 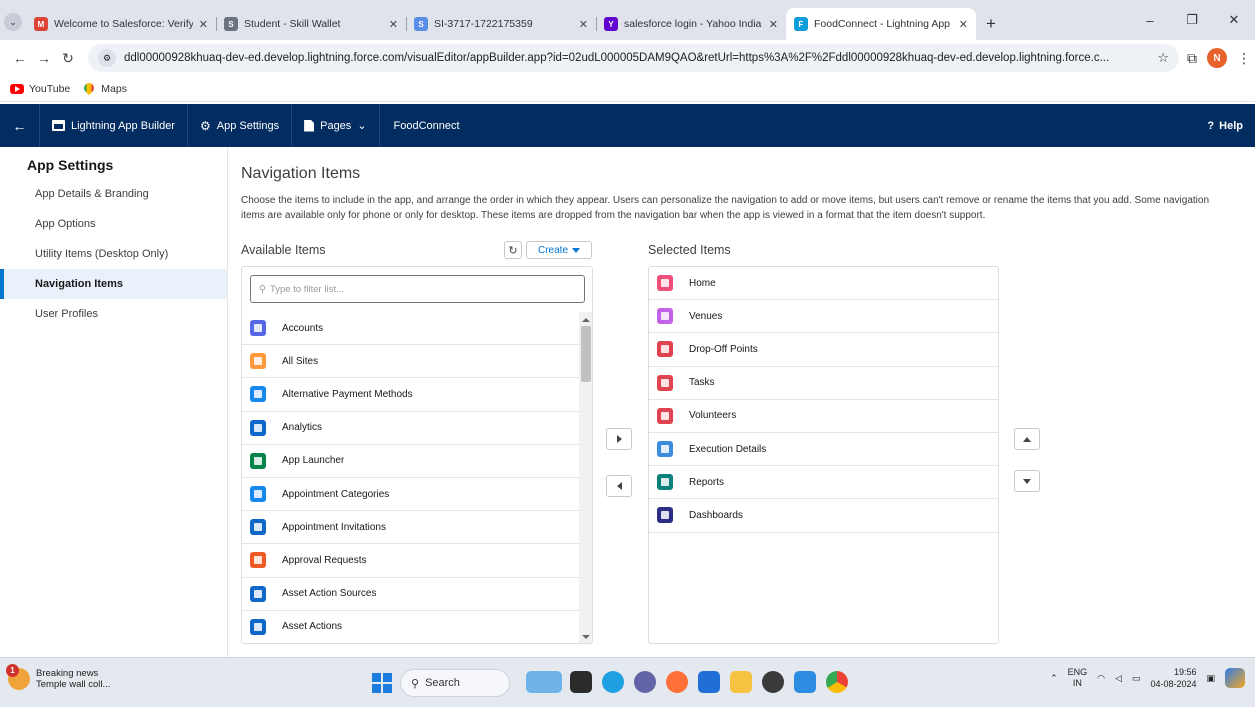 What do you see at coordinates (68, 58) in the screenshot?
I see `reload-icon: ↻` at bounding box center [68, 58].